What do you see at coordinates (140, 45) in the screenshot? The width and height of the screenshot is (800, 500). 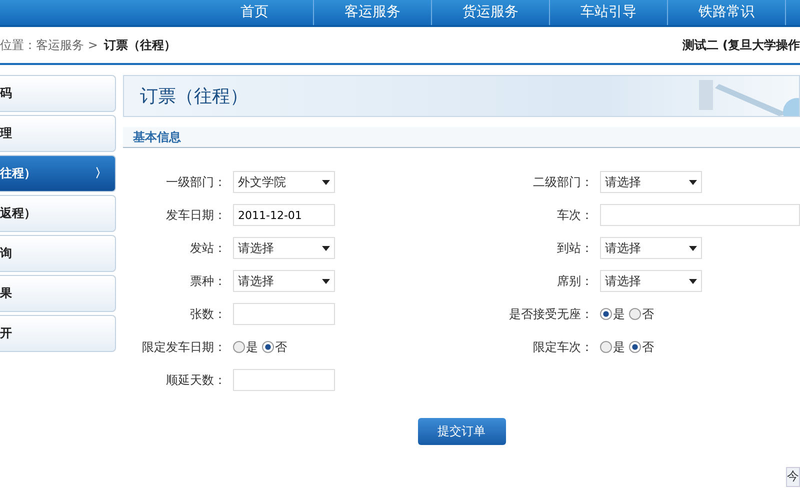 I see `breadcrumb-current: 订票（往程）` at bounding box center [140, 45].